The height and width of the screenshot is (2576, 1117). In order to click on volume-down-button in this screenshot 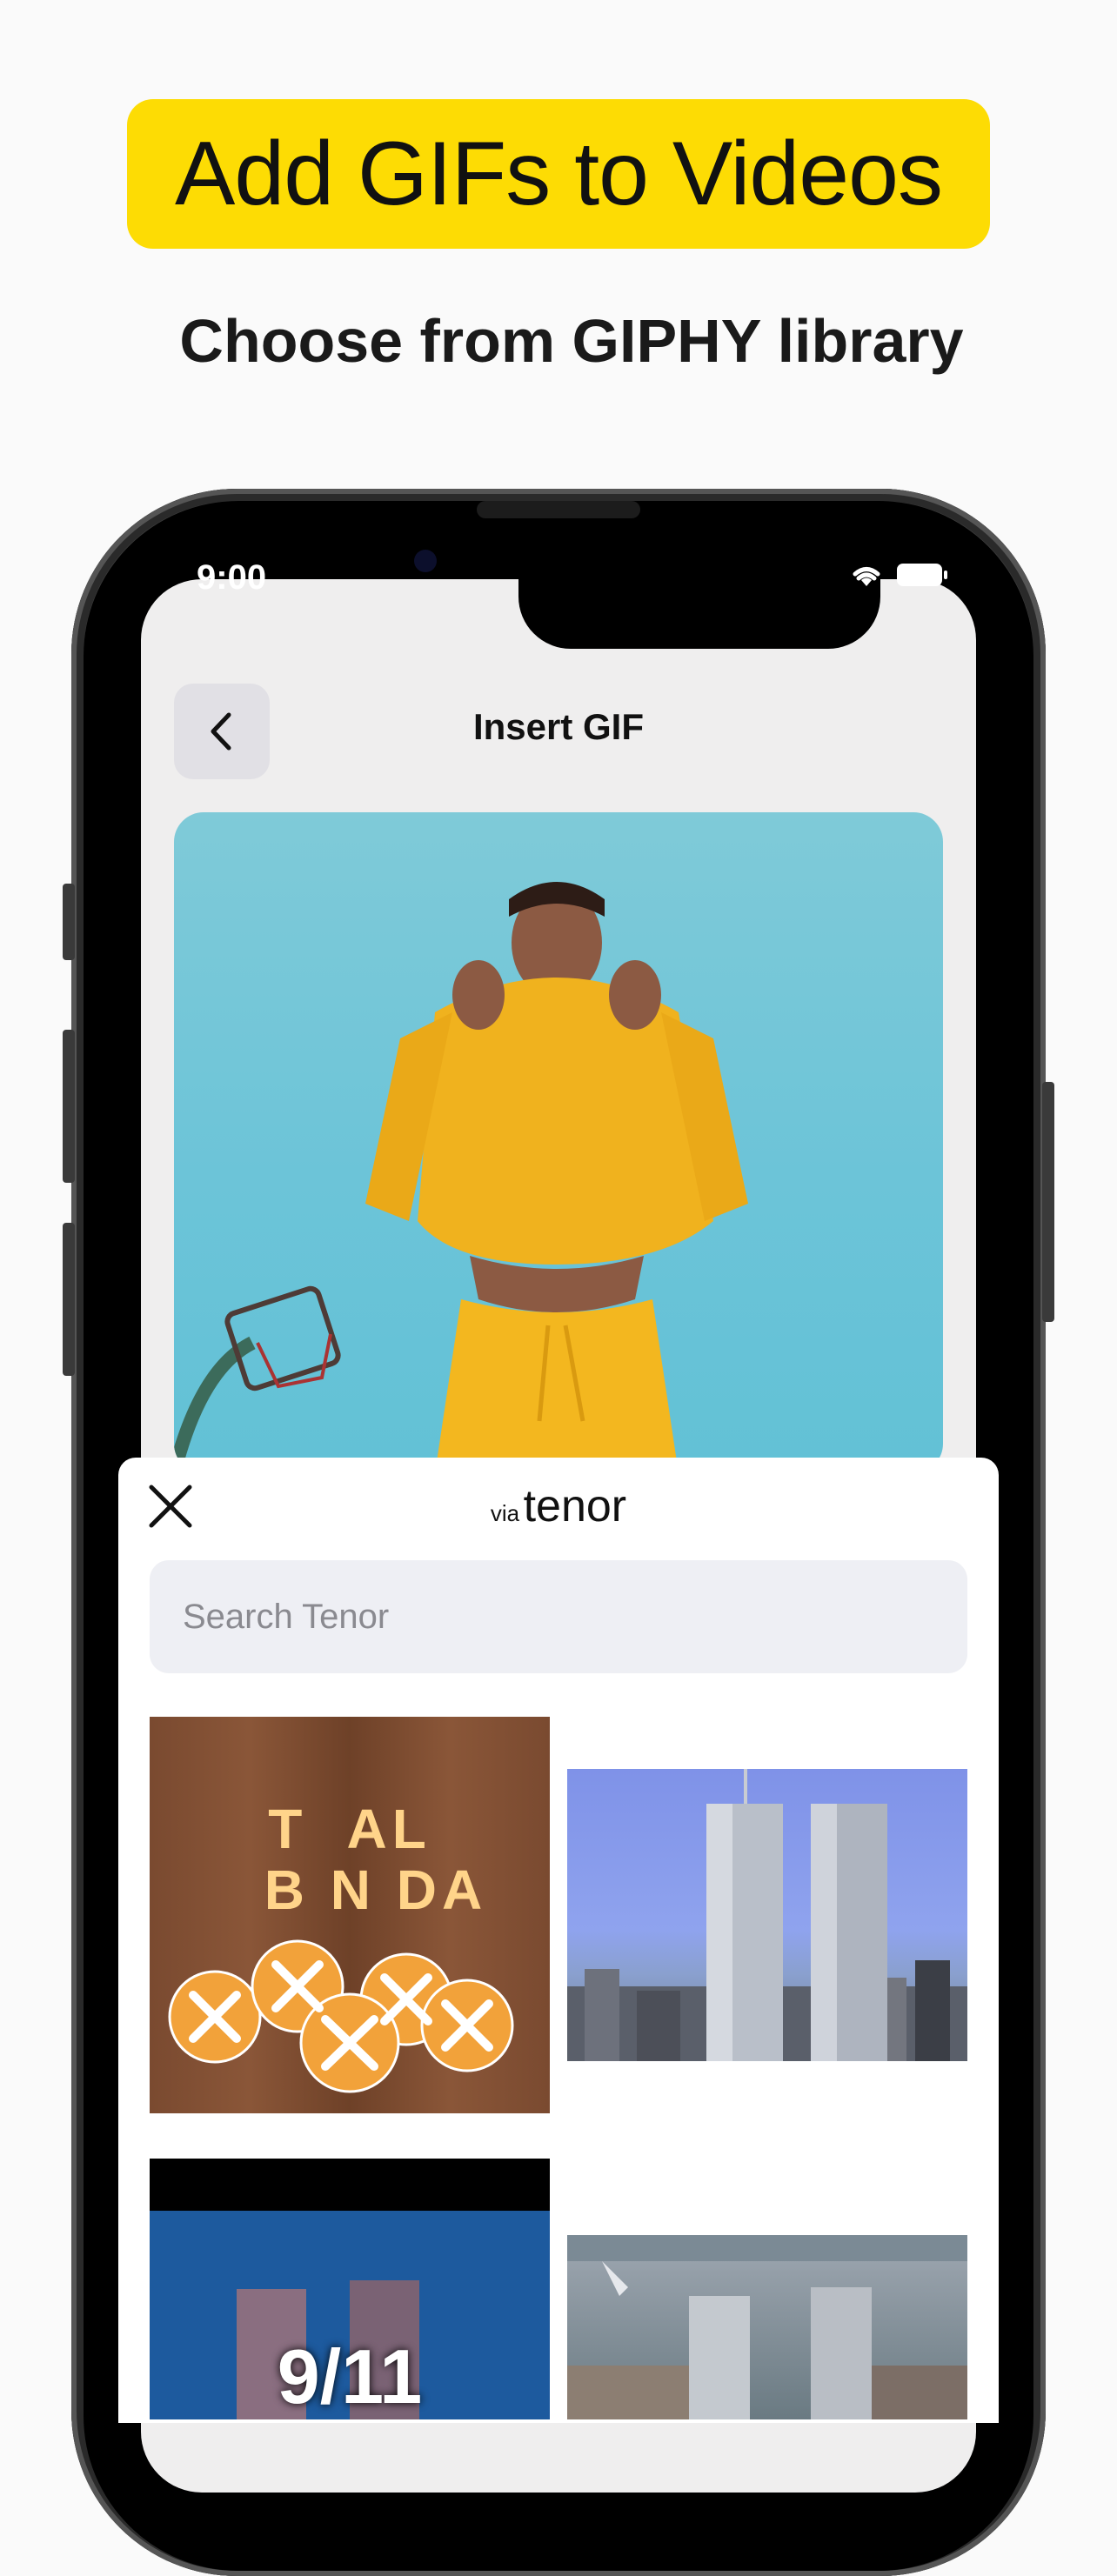, I will do `click(69, 1300)`.